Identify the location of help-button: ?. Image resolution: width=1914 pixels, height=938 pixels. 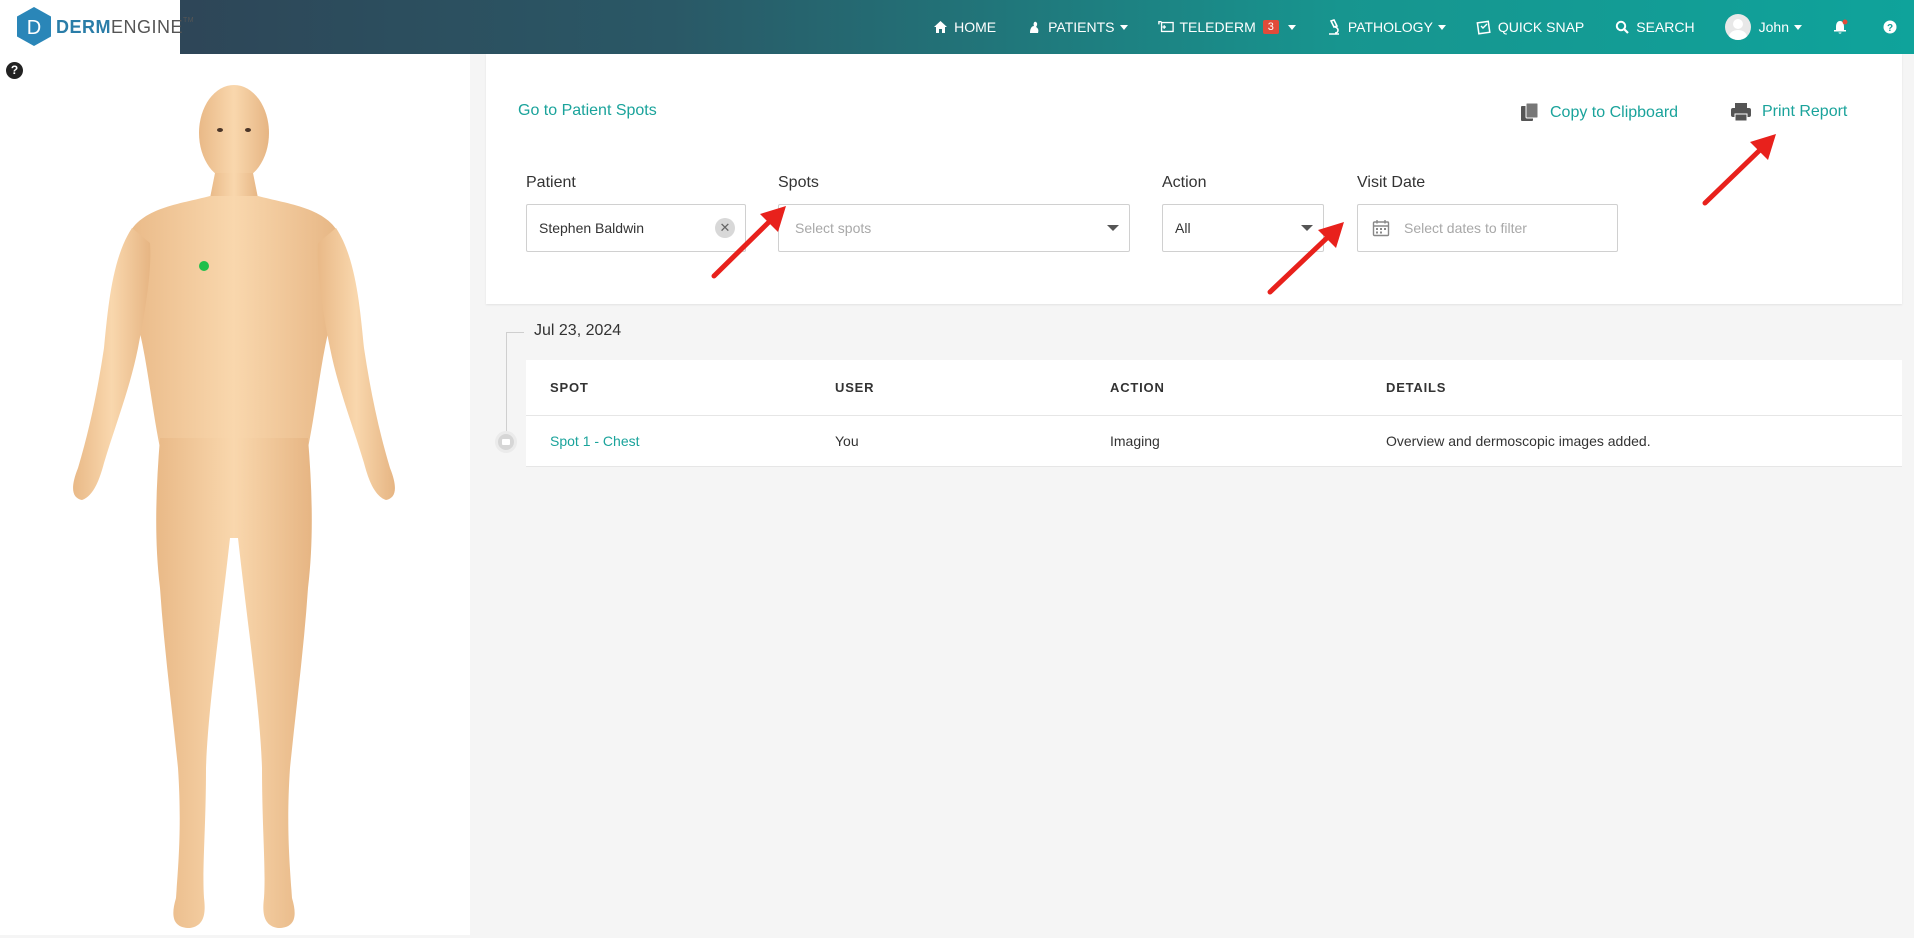
(1893, 27).